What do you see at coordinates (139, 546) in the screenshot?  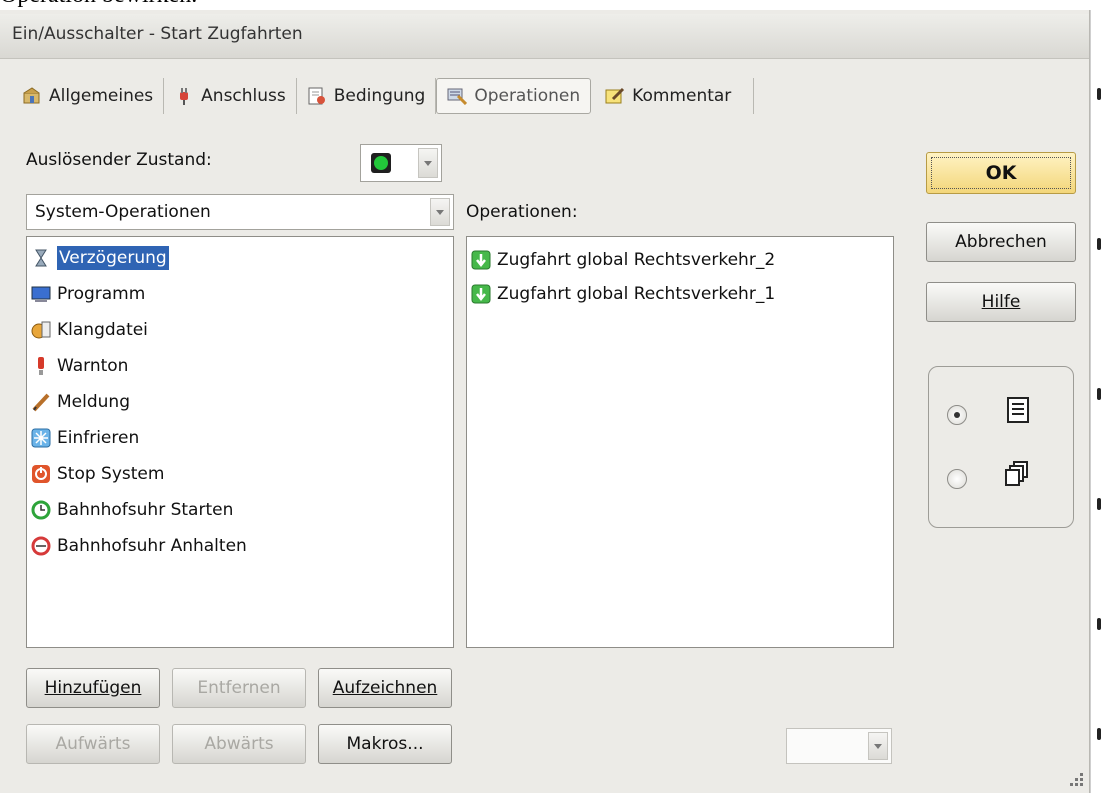 I see `list-item: Bahnhofsuhr Anhalten` at bounding box center [139, 546].